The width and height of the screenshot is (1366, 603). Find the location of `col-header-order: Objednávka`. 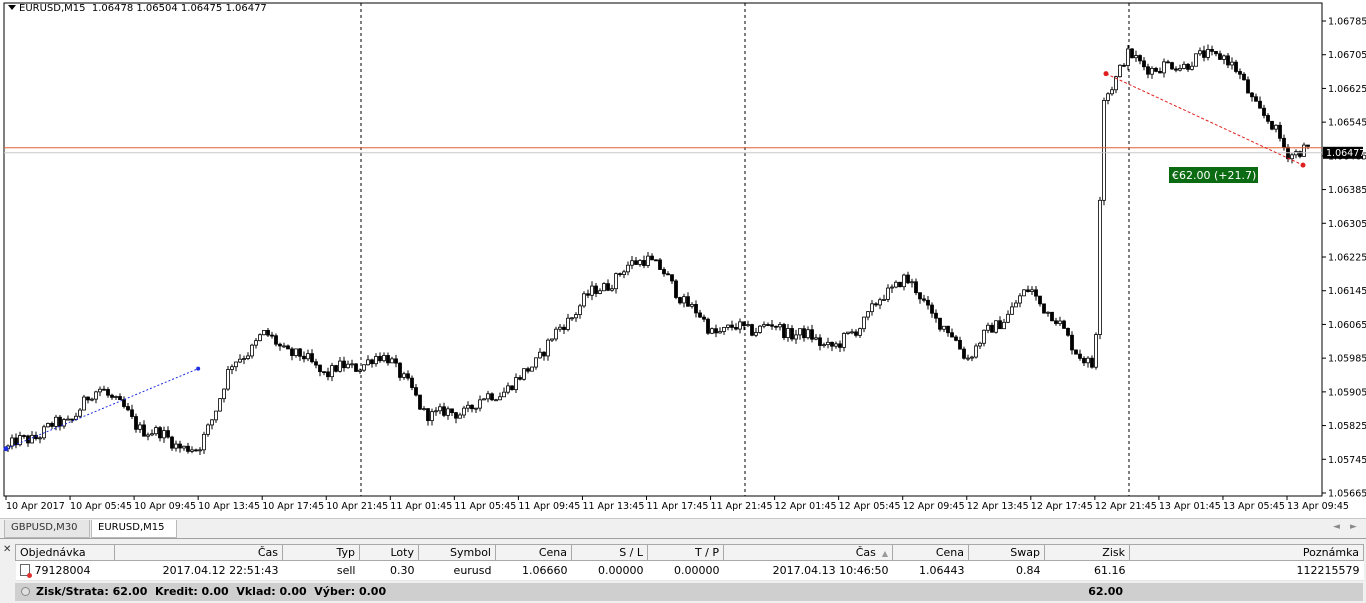

col-header-order: Objednávka is located at coordinates (65, 552).